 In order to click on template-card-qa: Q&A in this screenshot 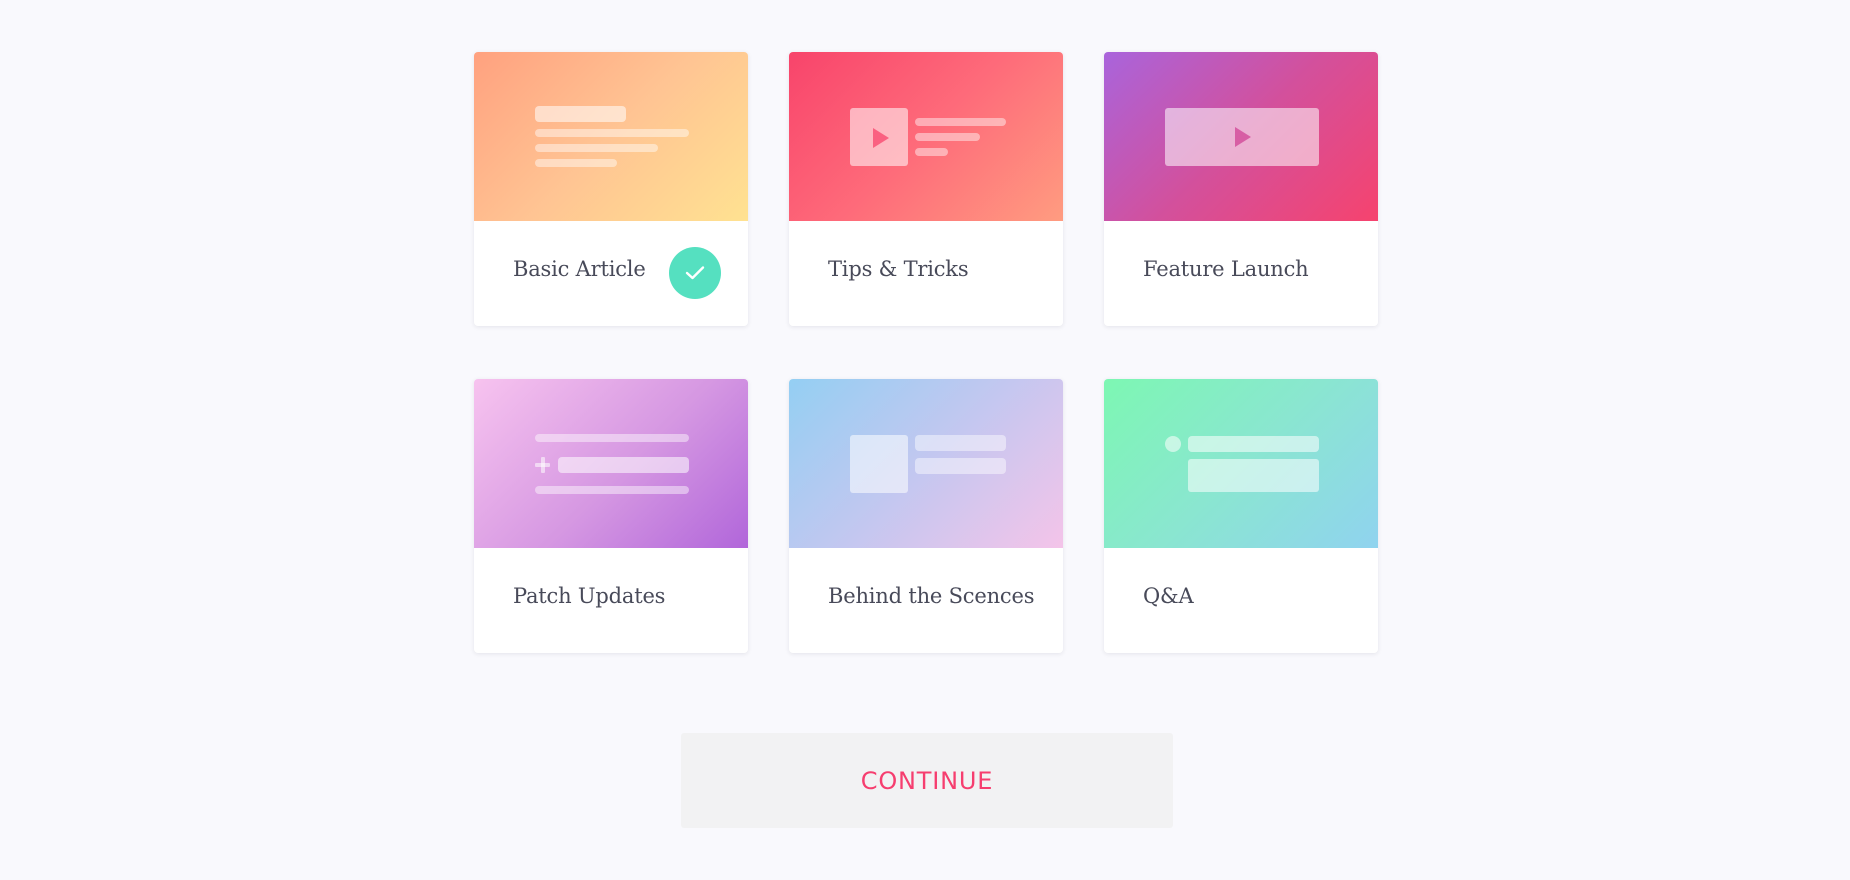, I will do `click(1241, 516)`.